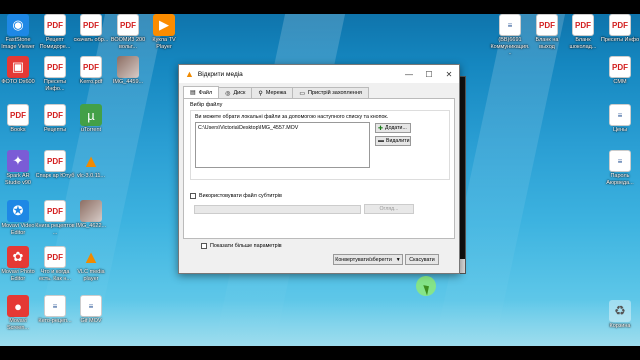  I want to click on subtitle-path-field, so click(277, 209).